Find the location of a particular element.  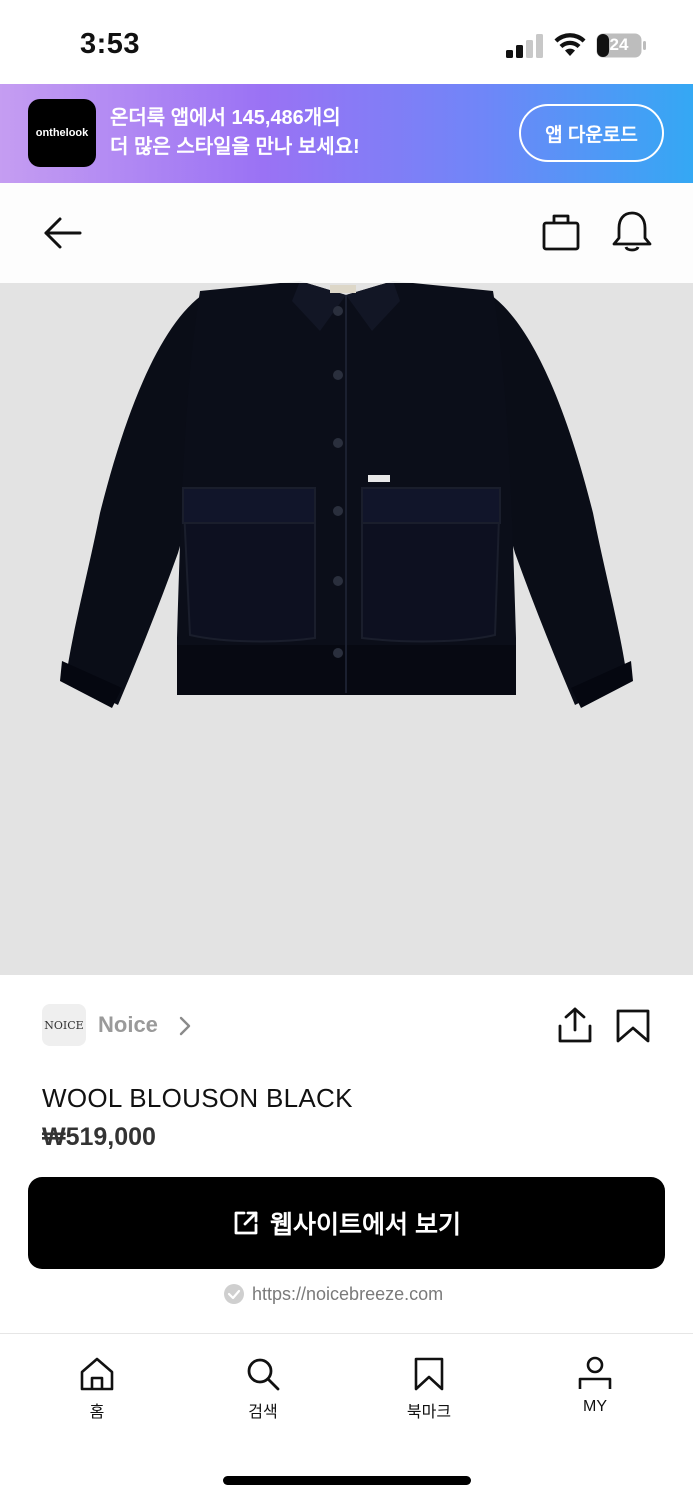

tab-search: 검색 is located at coordinates (263, 1391).